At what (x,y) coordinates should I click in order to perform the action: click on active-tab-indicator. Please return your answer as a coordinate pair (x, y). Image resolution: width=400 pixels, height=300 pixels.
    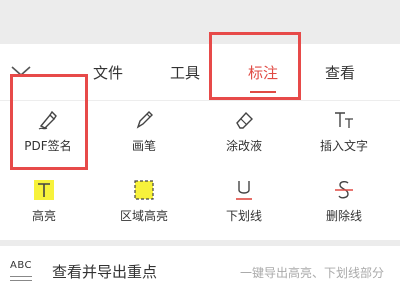
    Looking at the image, I should click on (263, 92).